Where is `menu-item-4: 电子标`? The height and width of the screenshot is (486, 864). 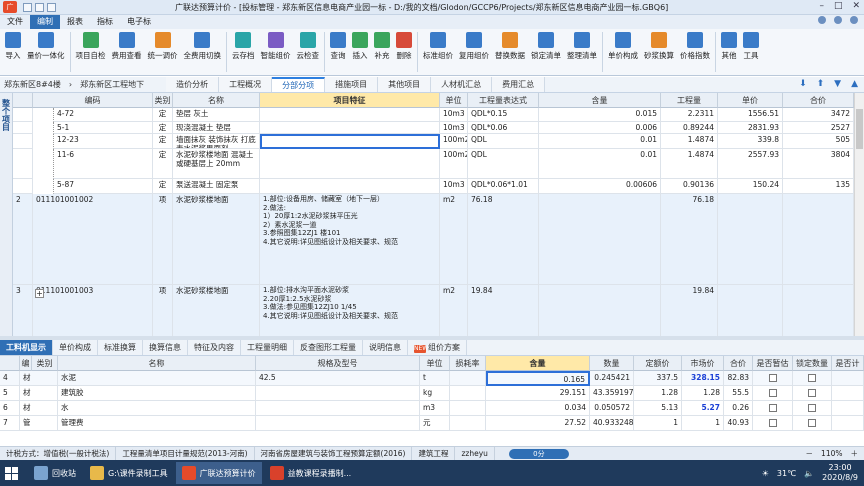
menu-item-4: 电子标 is located at coordinates (139, 22).